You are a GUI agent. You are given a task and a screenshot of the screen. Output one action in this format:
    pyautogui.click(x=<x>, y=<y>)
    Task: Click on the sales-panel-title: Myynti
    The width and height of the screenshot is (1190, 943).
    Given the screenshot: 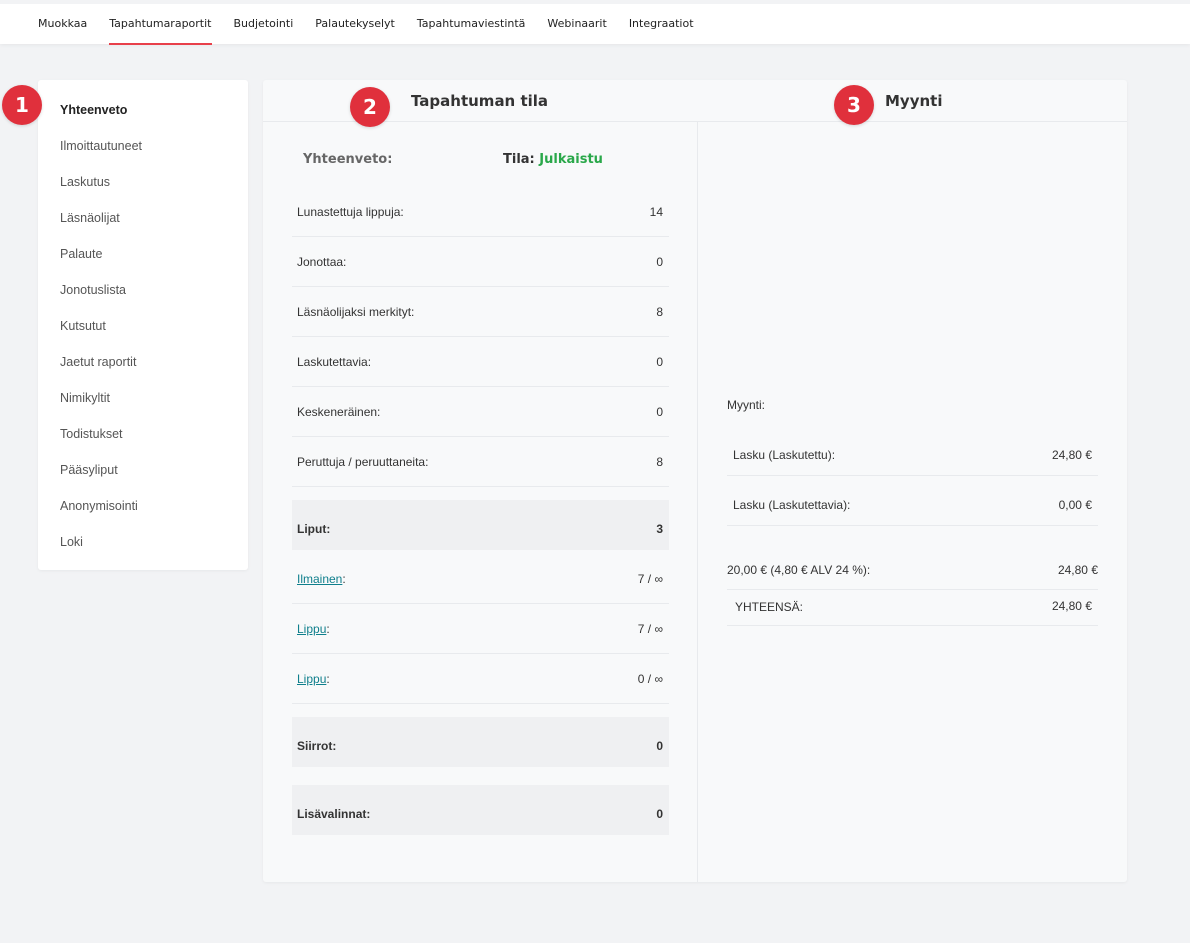 What is the action you would take?
    pyautogui.click(x=914, y=101)
    